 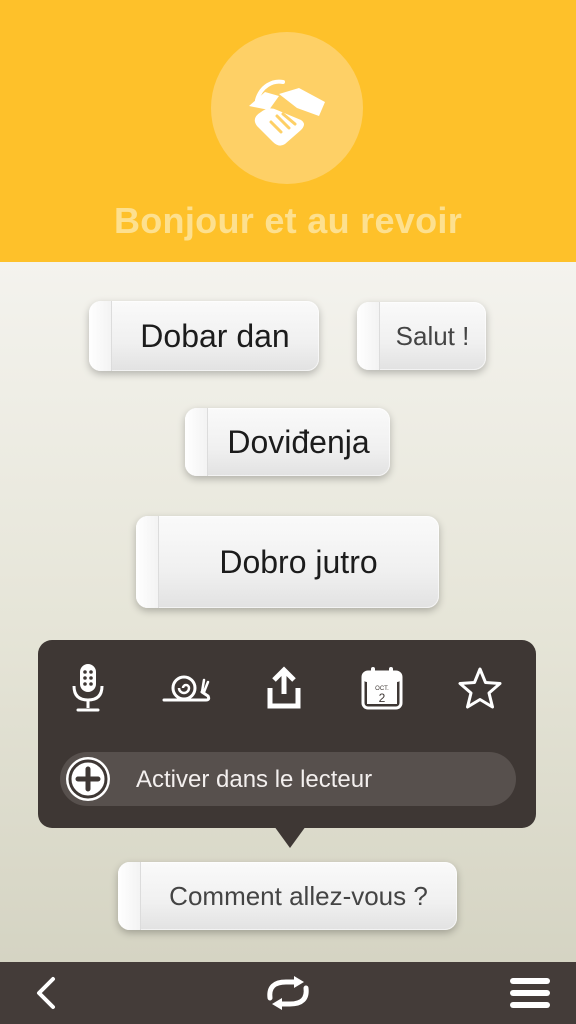 I want to click on back-button, so click(x=46, y=993).